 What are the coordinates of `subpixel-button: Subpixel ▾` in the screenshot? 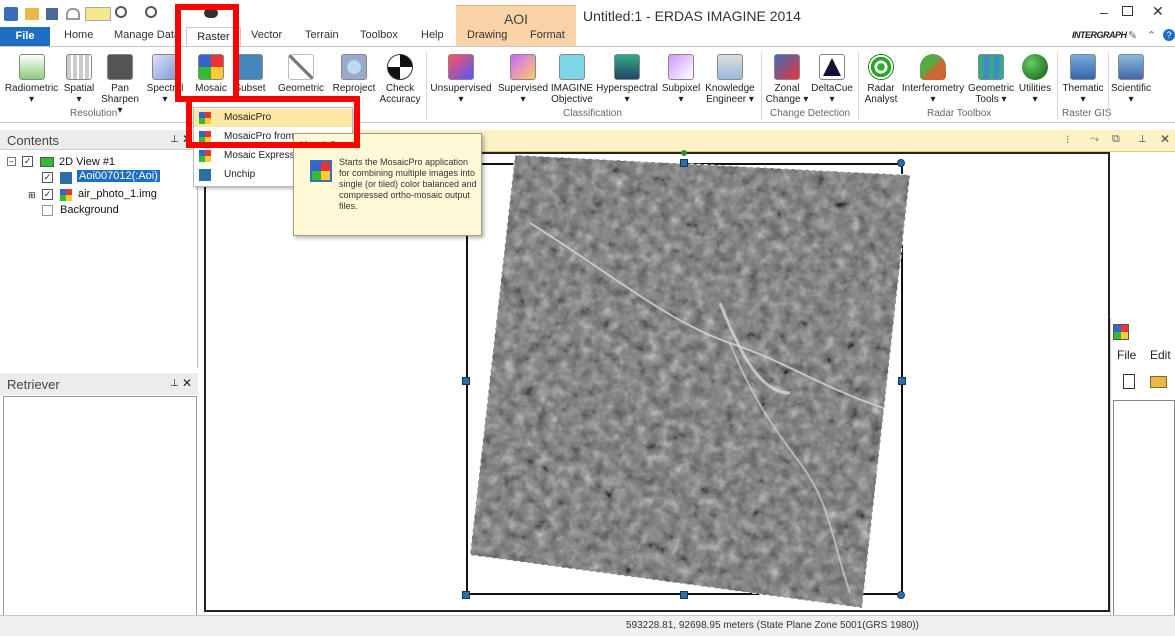 It's located at (681, 79).